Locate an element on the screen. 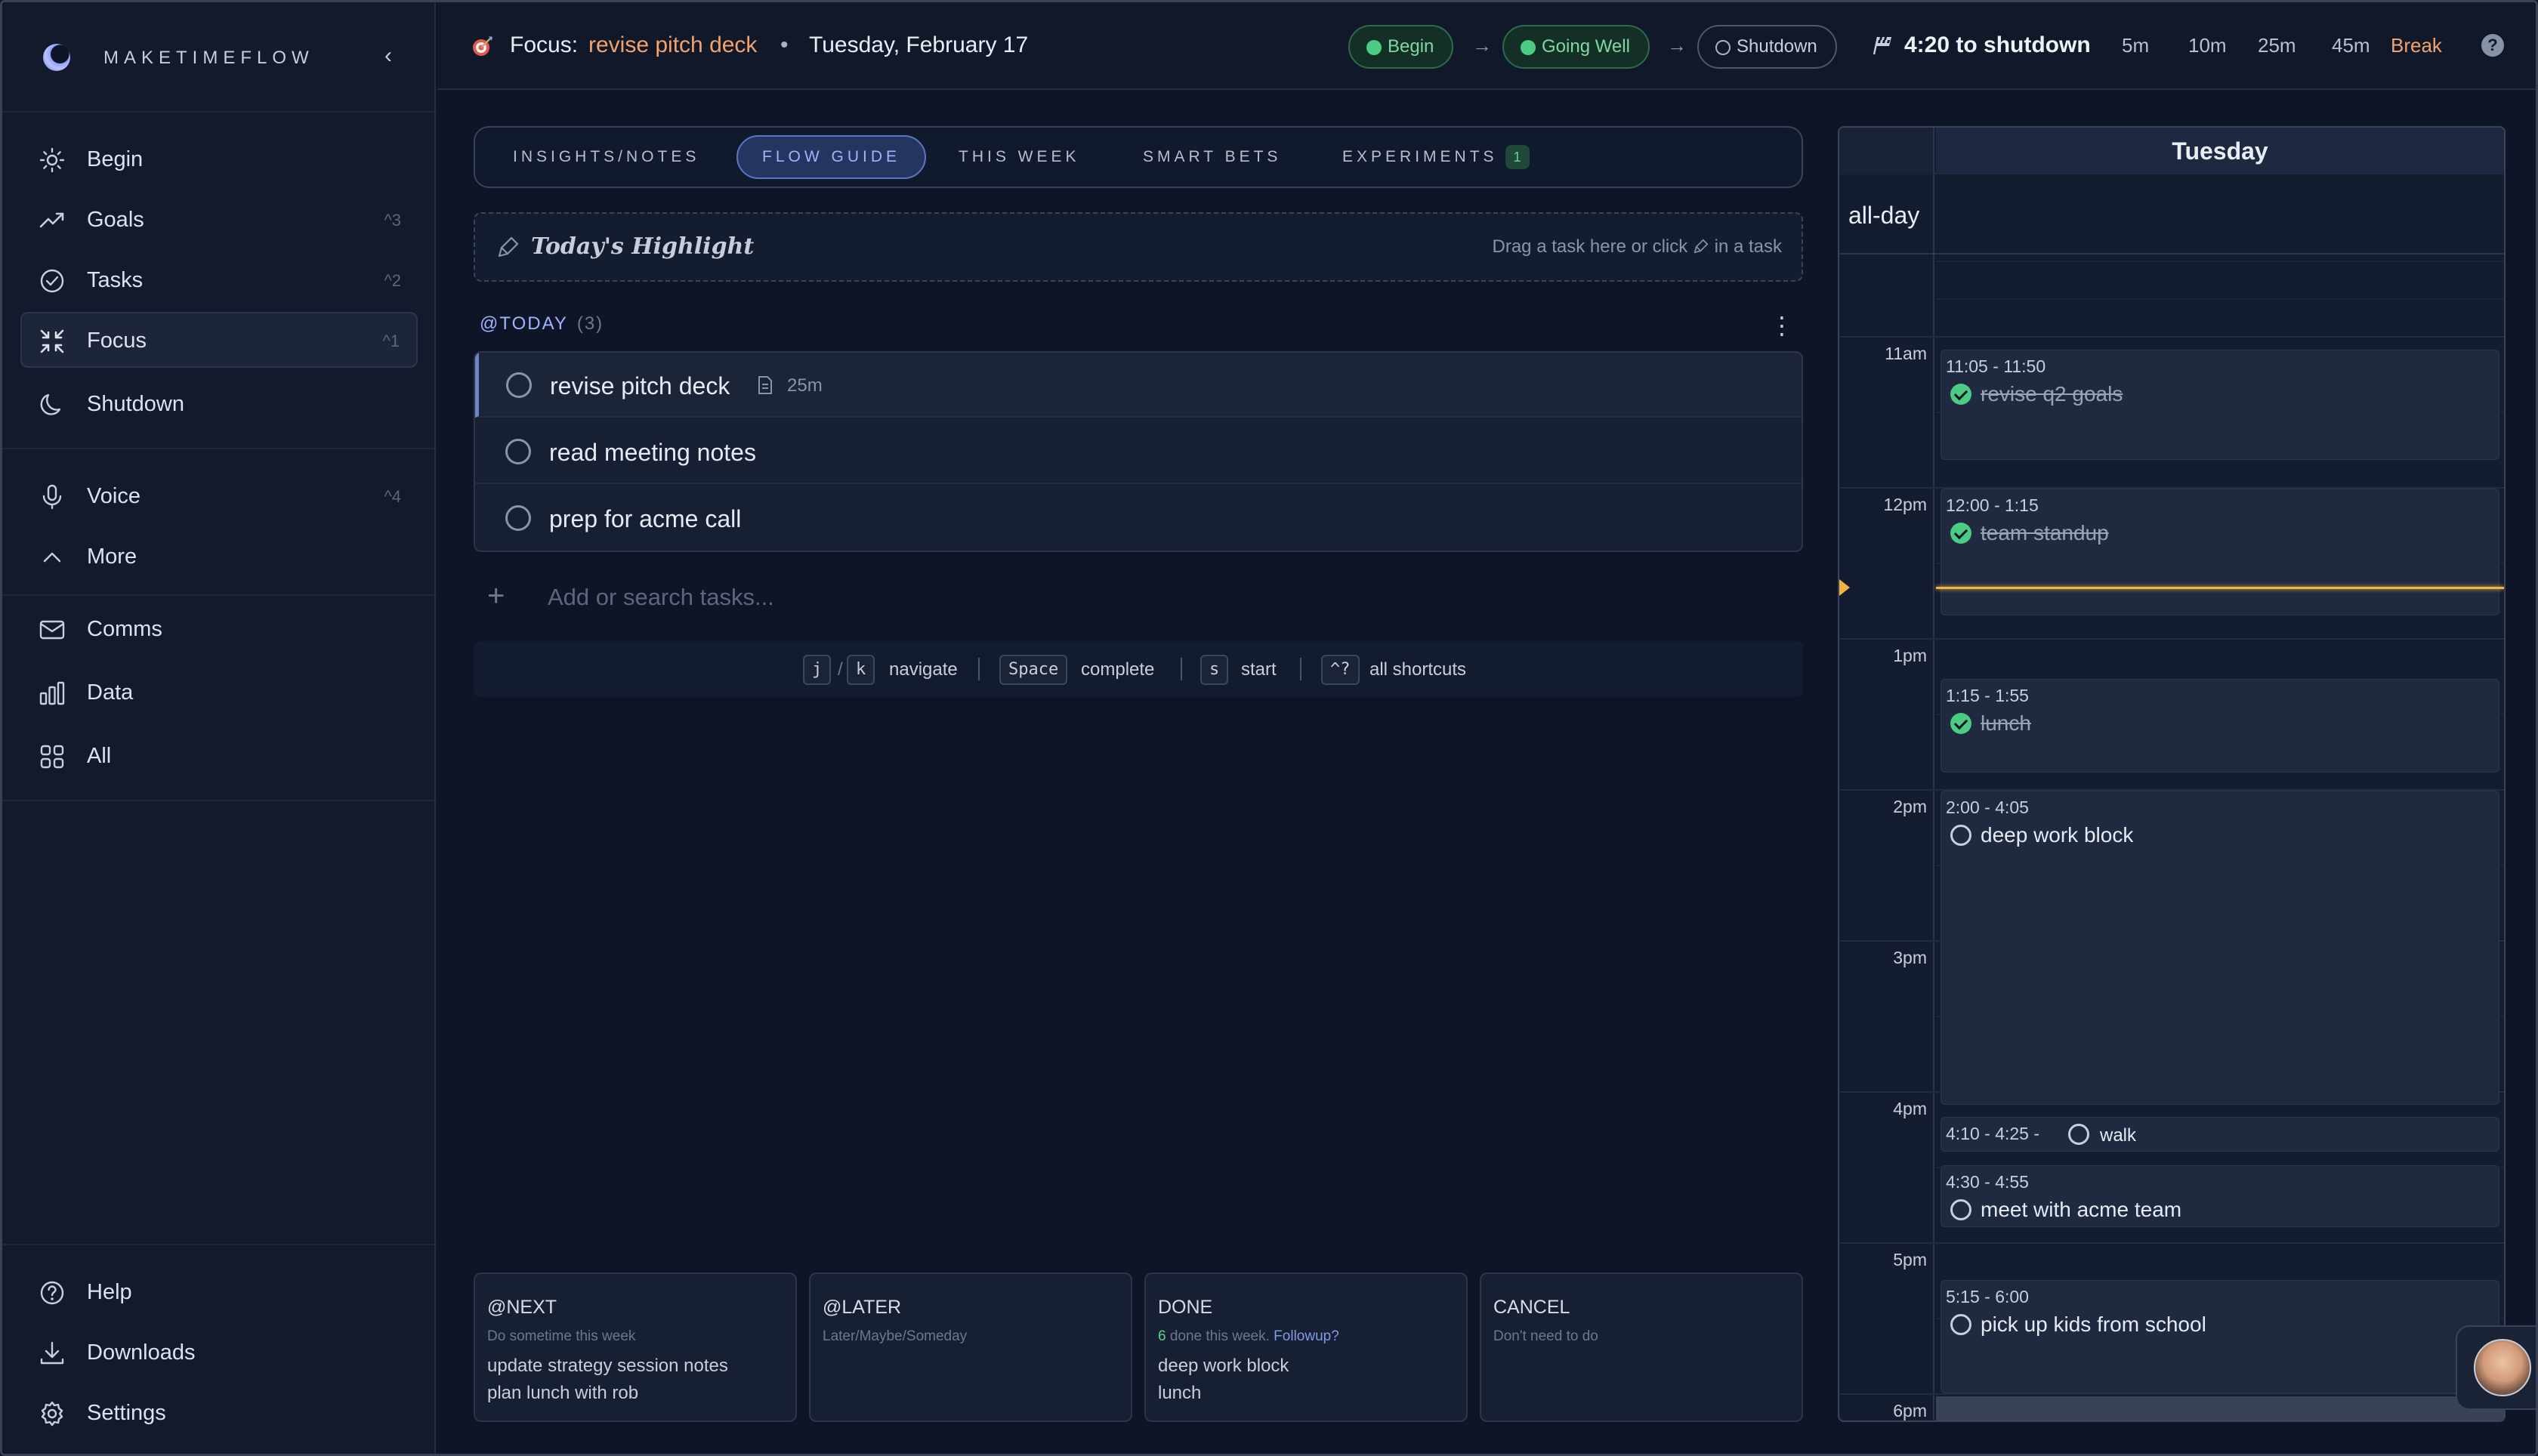 The image size is (2538, 1456). sidebar-item-begin: Begin is located at coordinates (219, 159).